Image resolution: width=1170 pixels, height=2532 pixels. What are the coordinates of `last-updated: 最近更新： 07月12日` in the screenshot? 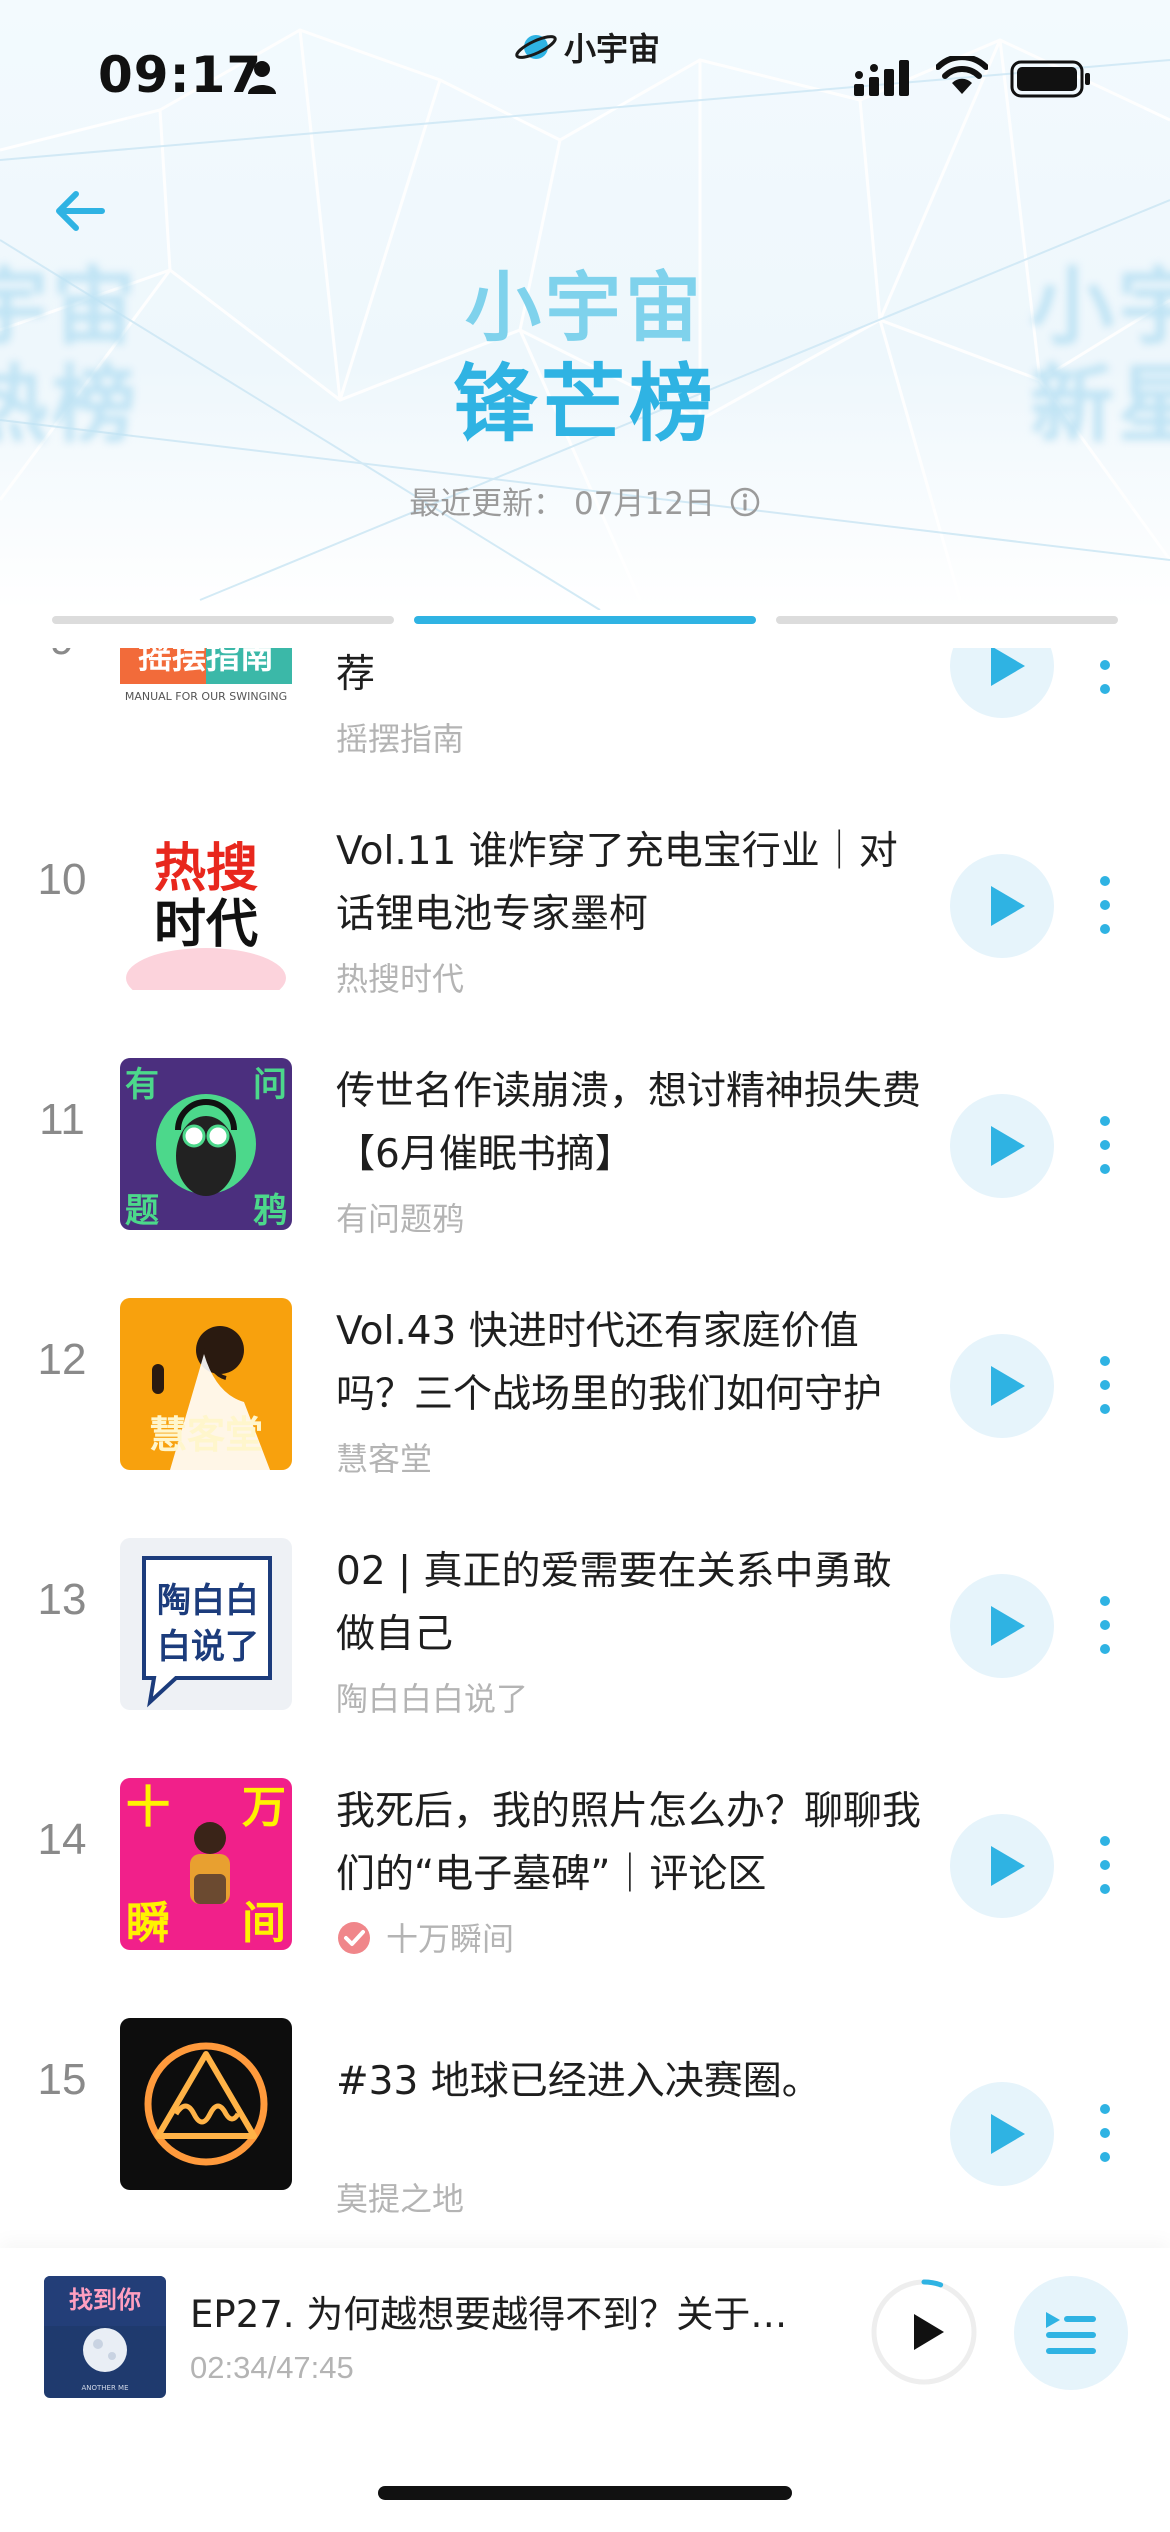 It's located at (585, 502).